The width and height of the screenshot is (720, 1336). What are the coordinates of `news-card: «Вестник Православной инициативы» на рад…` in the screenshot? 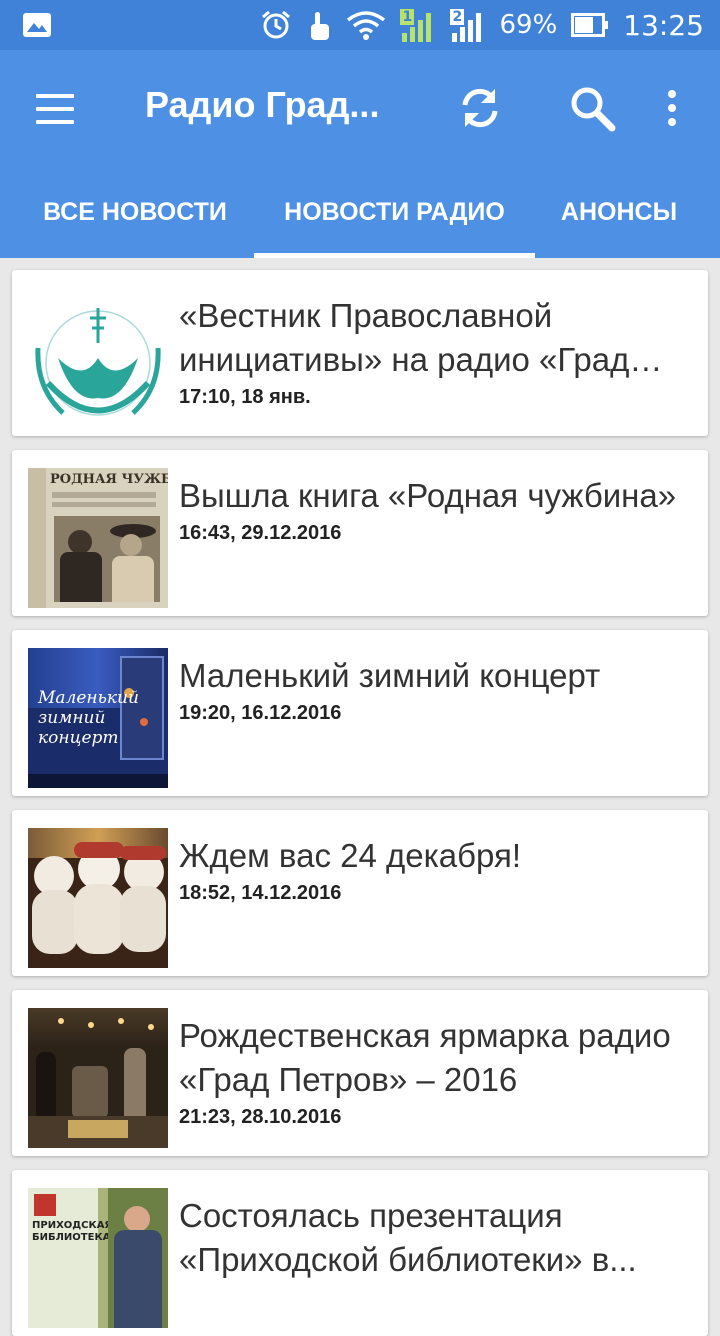 It's located at (360, 353).